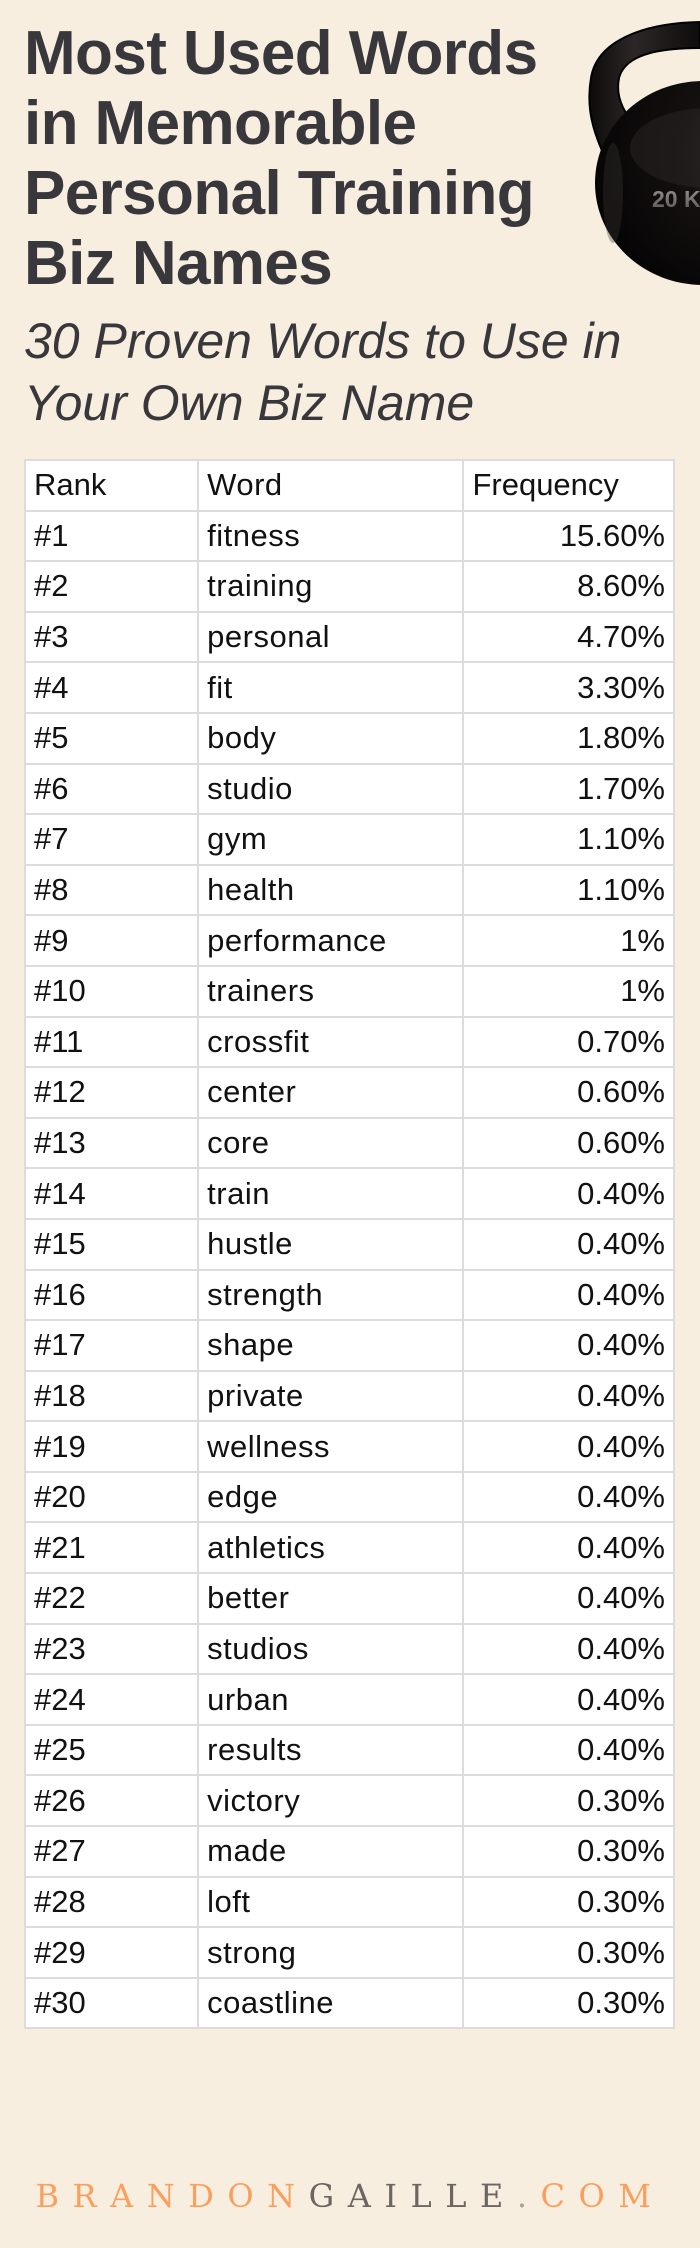 The width and height of the screenshot is (700, 2248). I want to click on frequency-cell: 0.70%, so click(568, 1042).